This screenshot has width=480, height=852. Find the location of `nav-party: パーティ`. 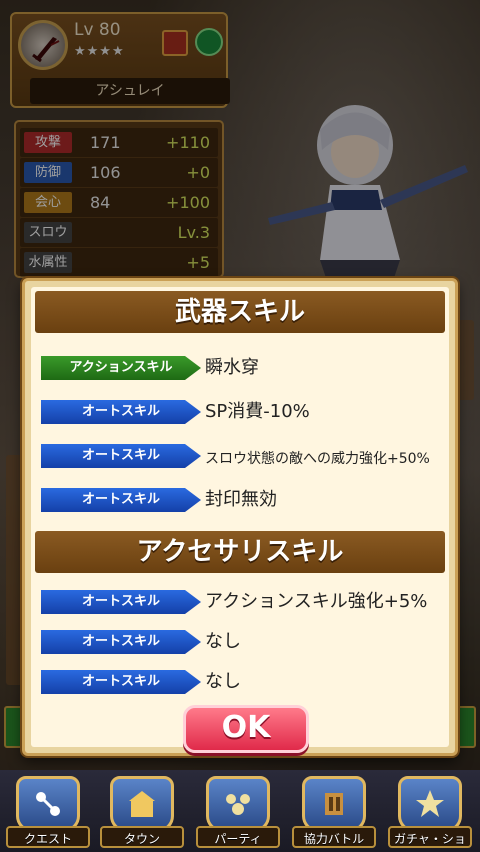

nav-party: パーティ is located at coordinates (238, 812).